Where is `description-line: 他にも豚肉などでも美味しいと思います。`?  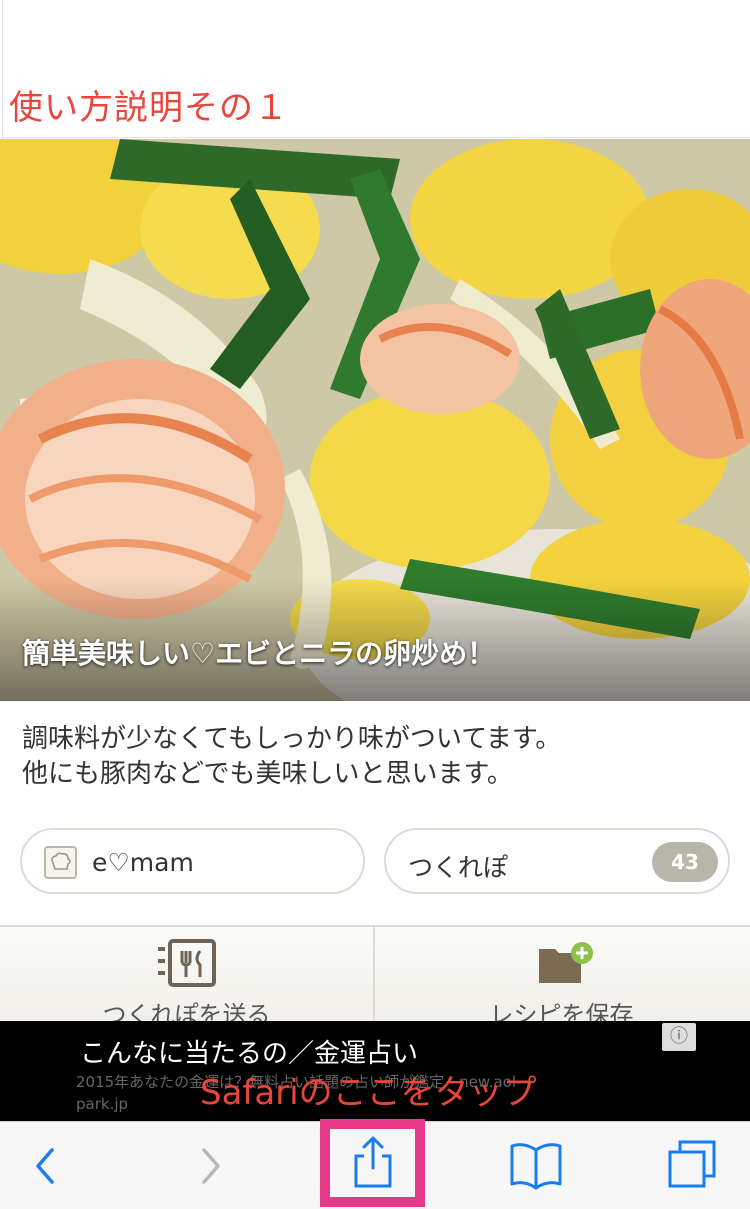 description-line: 他にも豚肉などでも美味しいと思います。 is located at coordinates (267, 774).